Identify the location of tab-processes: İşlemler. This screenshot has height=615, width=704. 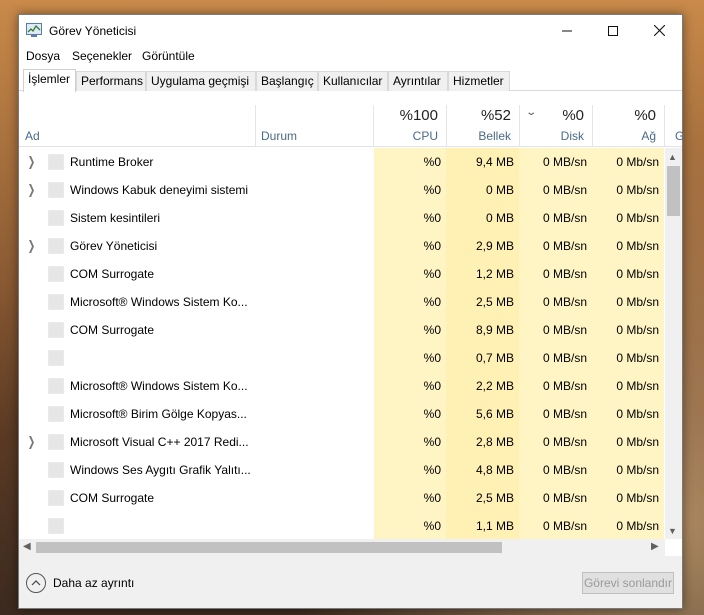
(49, 80).